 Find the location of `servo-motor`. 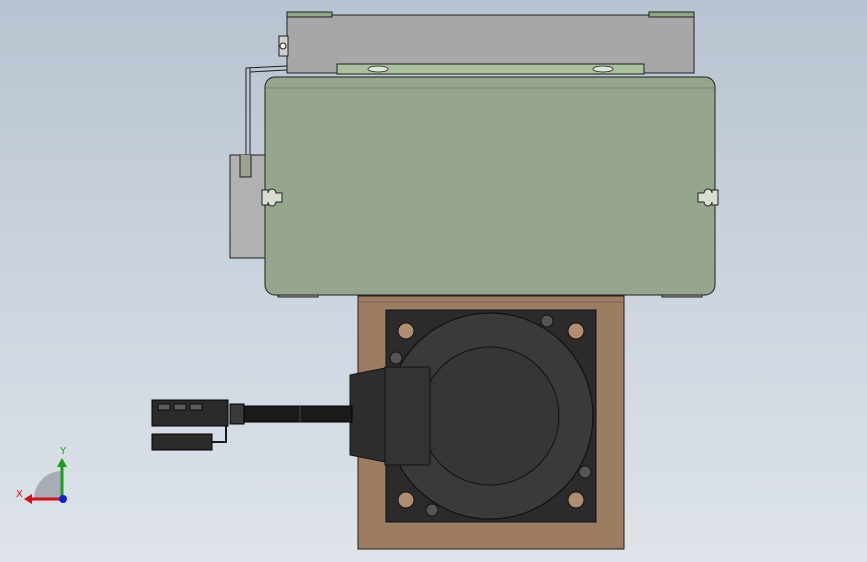

servo-motor is located at coordinates (490, 416).